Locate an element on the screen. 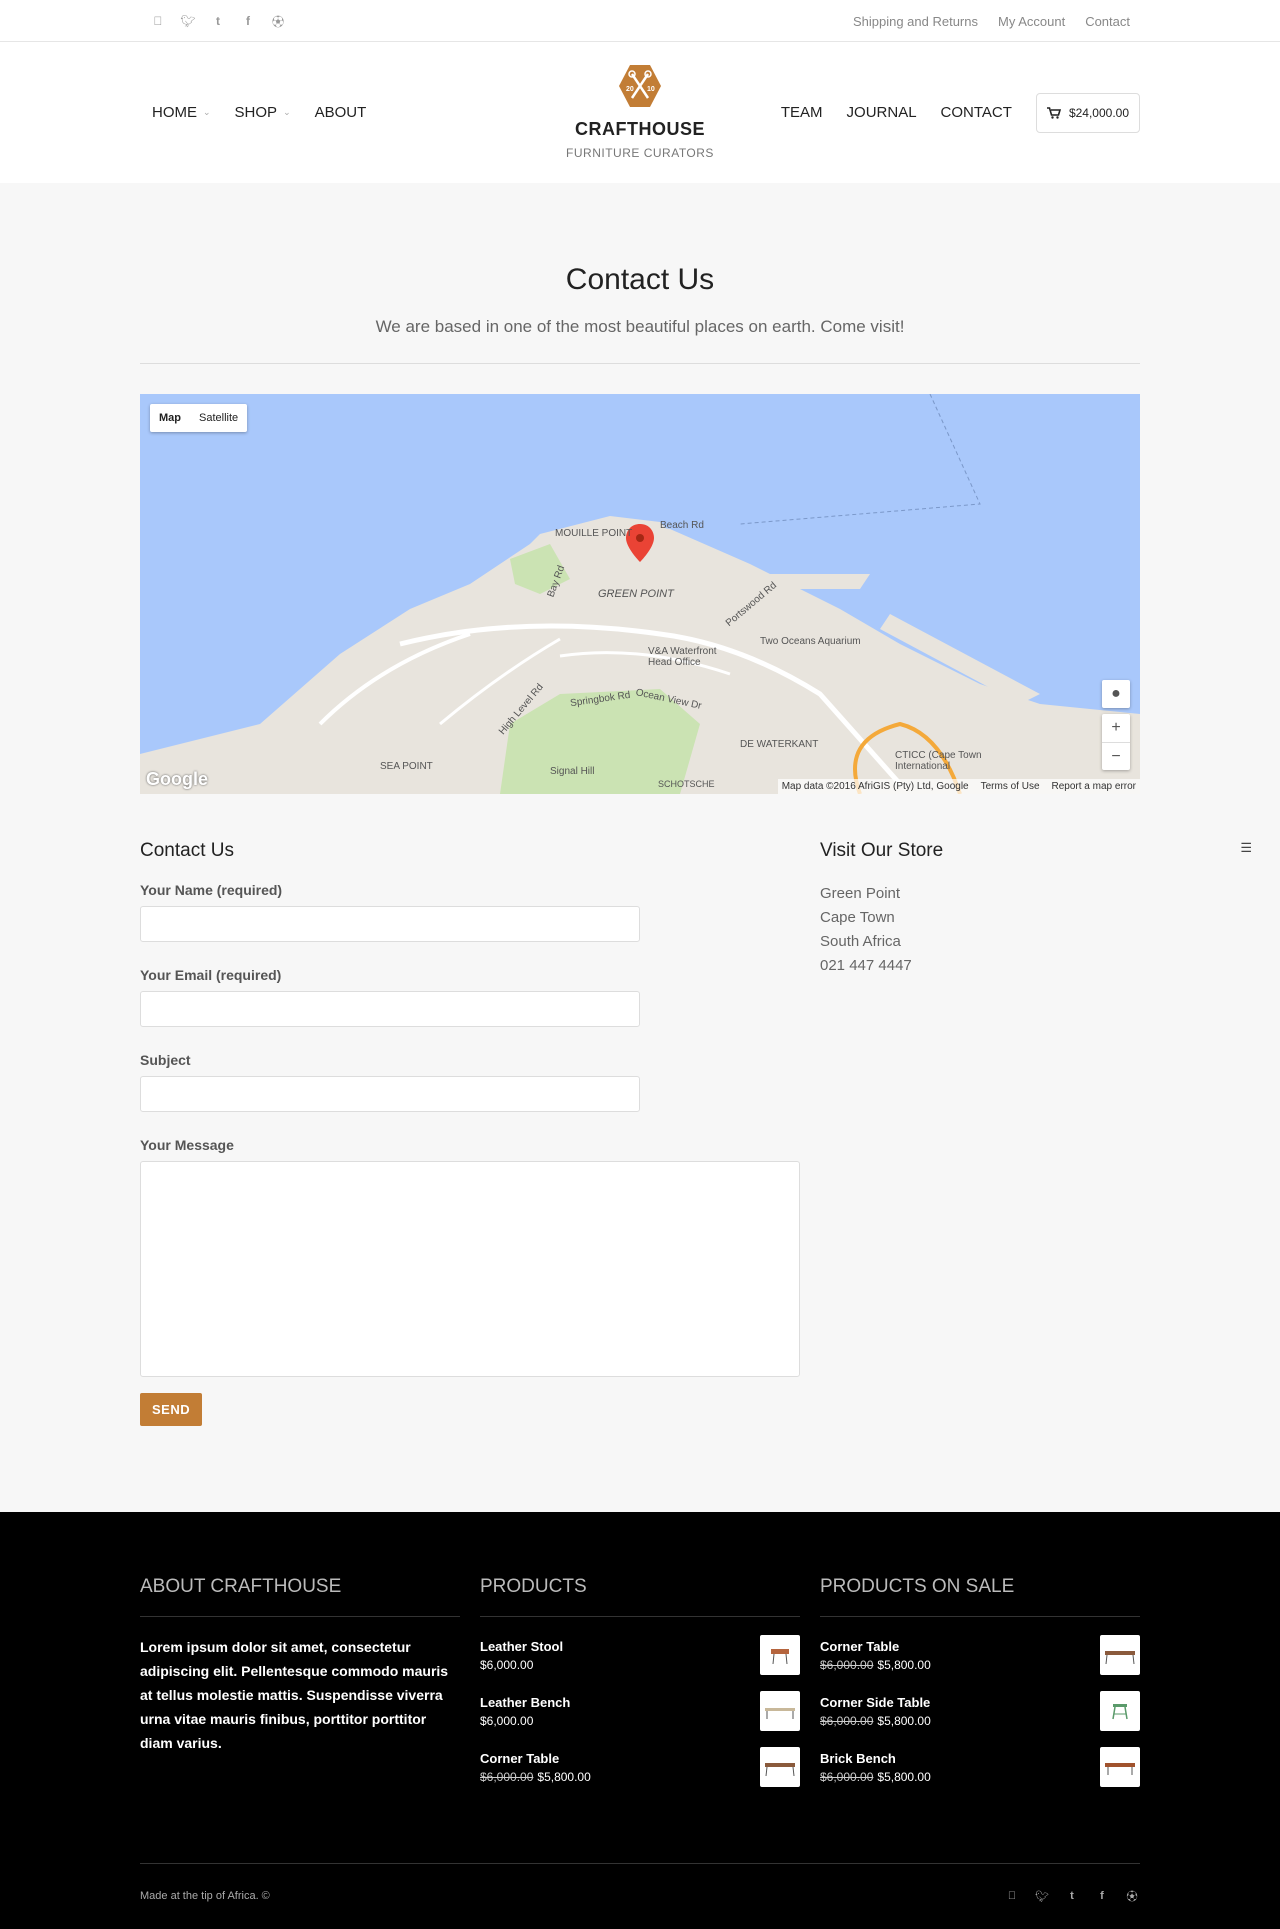 The height and width of the screenshot is (1929, 1280). product-name: Corner Side Table is located at coordinates (875, 1702).